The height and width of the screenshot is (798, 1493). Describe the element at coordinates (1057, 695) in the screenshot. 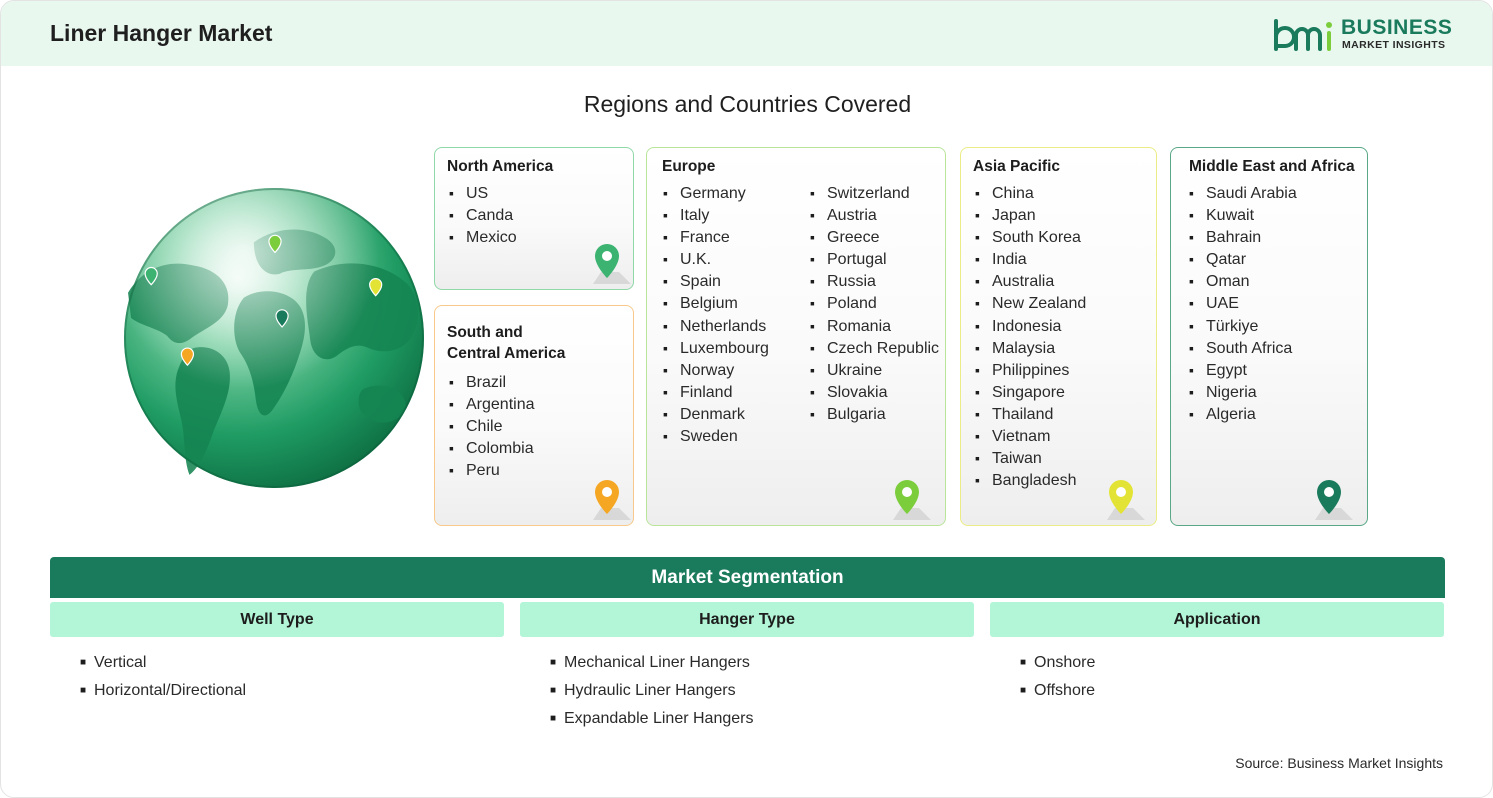

I see `segment-item: Offshore` at that location.